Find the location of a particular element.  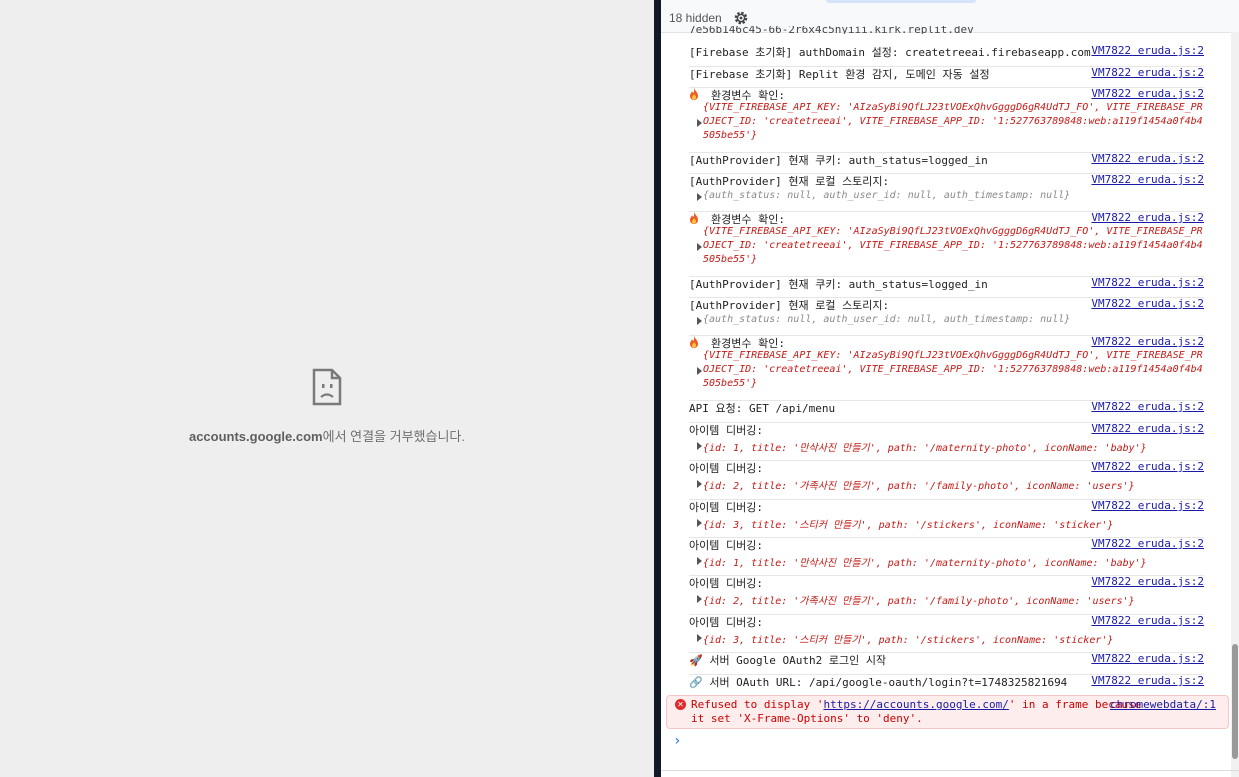

console-scrollbar is located at coordinates (1235, 404).